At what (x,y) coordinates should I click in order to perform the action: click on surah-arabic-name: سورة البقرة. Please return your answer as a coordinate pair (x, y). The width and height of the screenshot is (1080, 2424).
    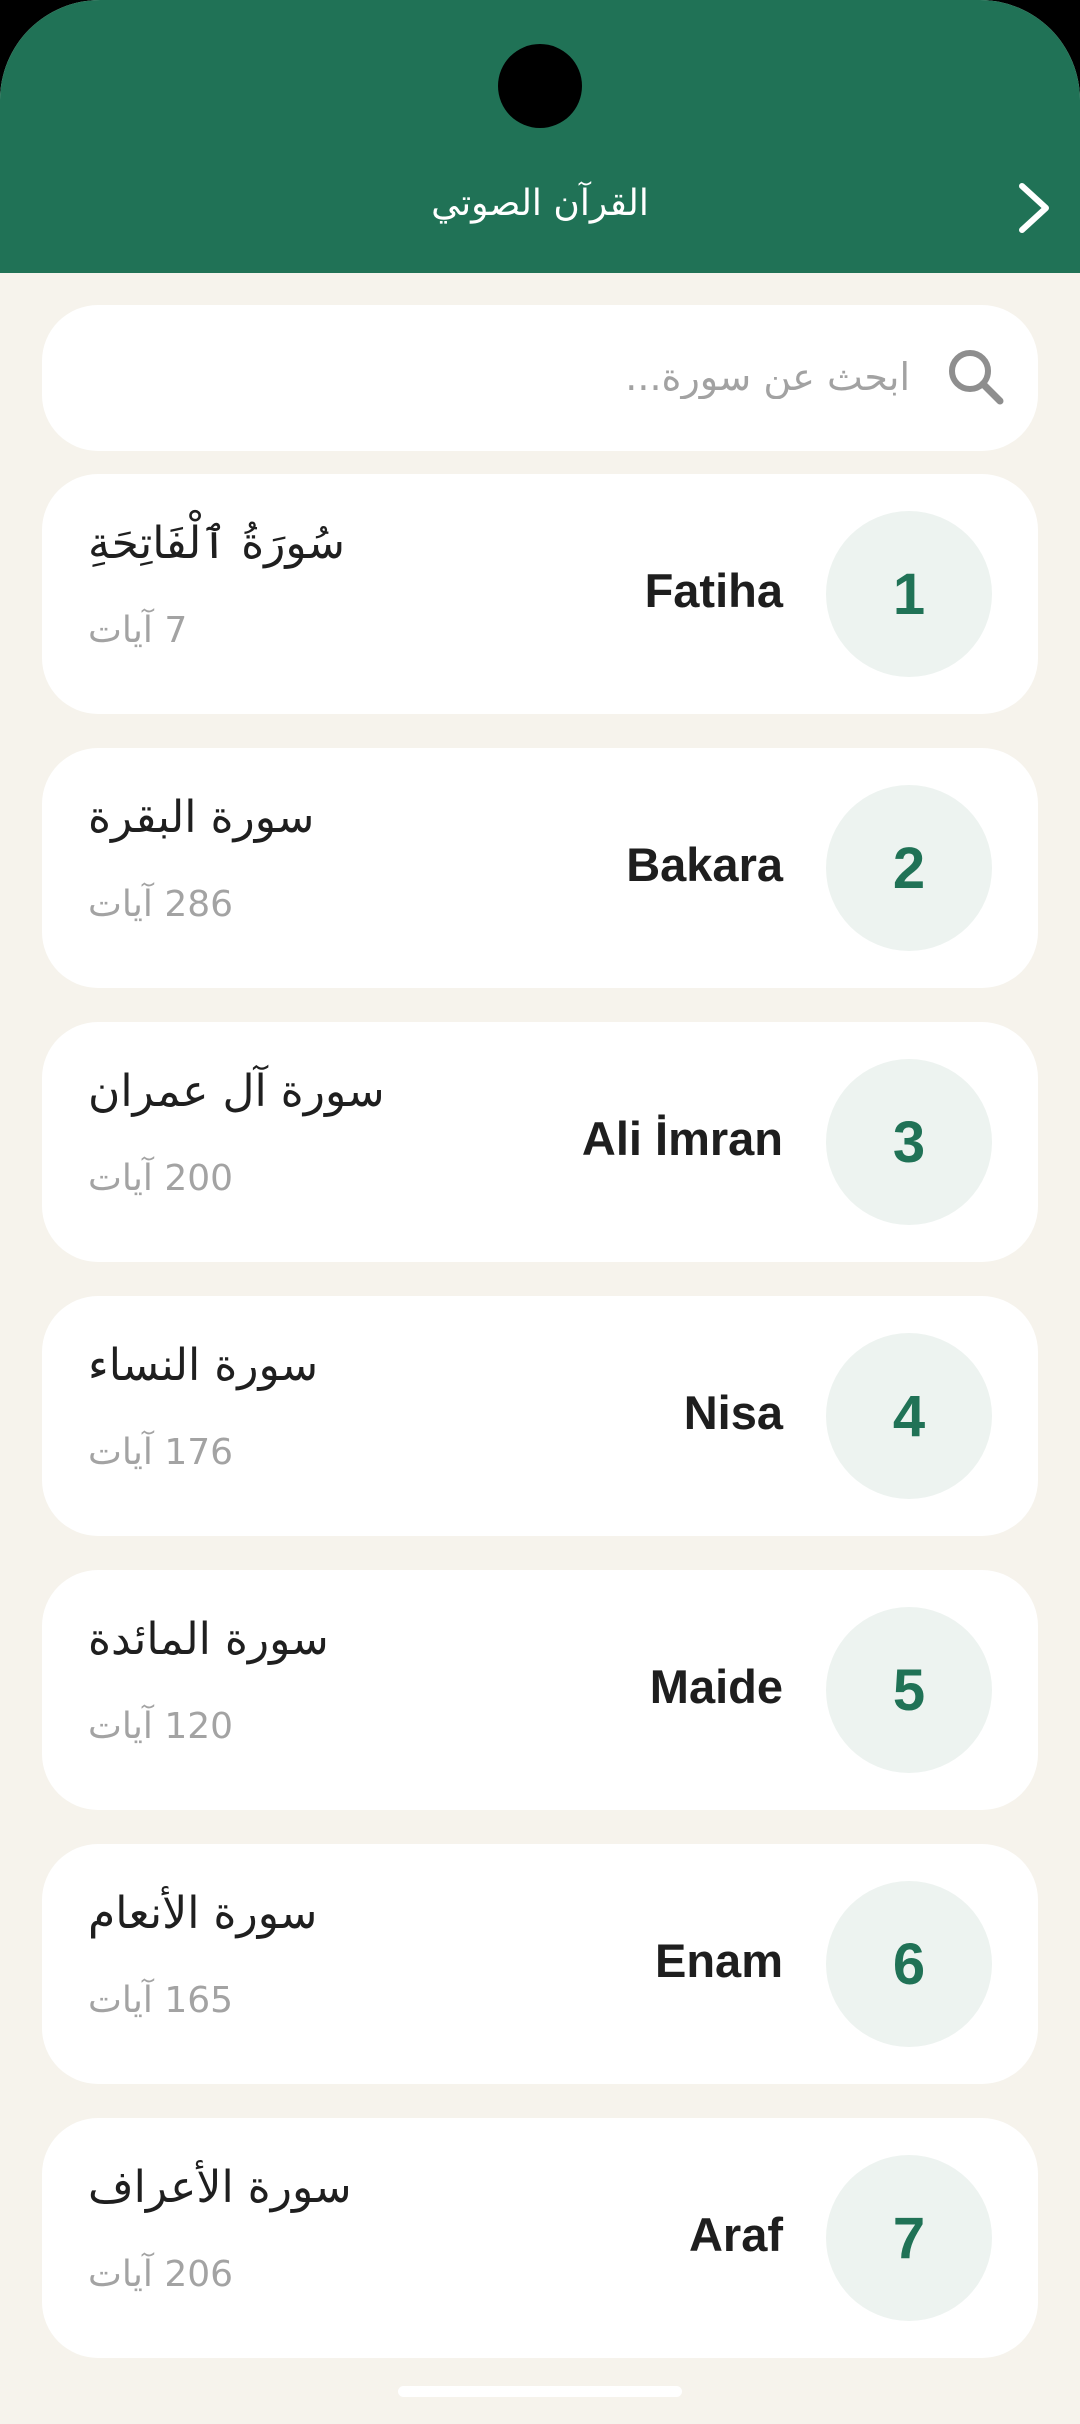
    Looking at the image, I should click on (201, 817).